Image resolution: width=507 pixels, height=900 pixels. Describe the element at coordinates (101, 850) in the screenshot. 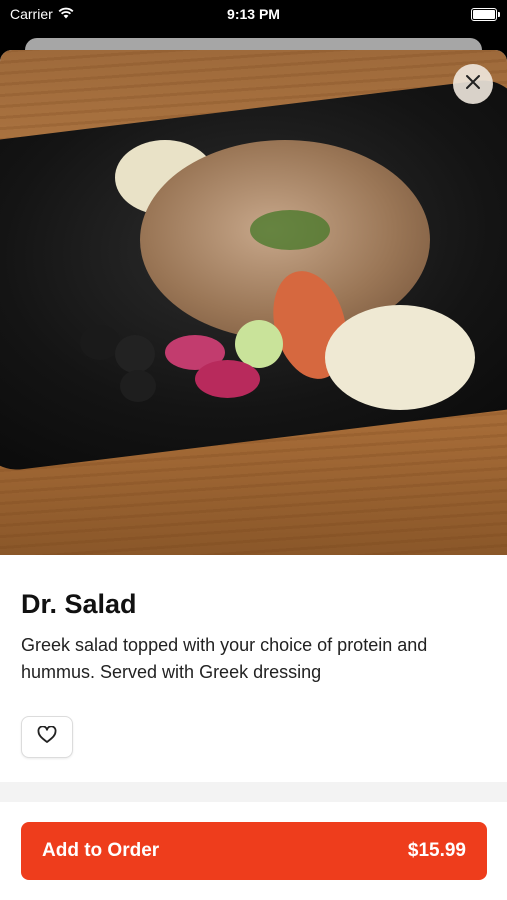

I see `add-to-order-label: Add to Order` at that location.